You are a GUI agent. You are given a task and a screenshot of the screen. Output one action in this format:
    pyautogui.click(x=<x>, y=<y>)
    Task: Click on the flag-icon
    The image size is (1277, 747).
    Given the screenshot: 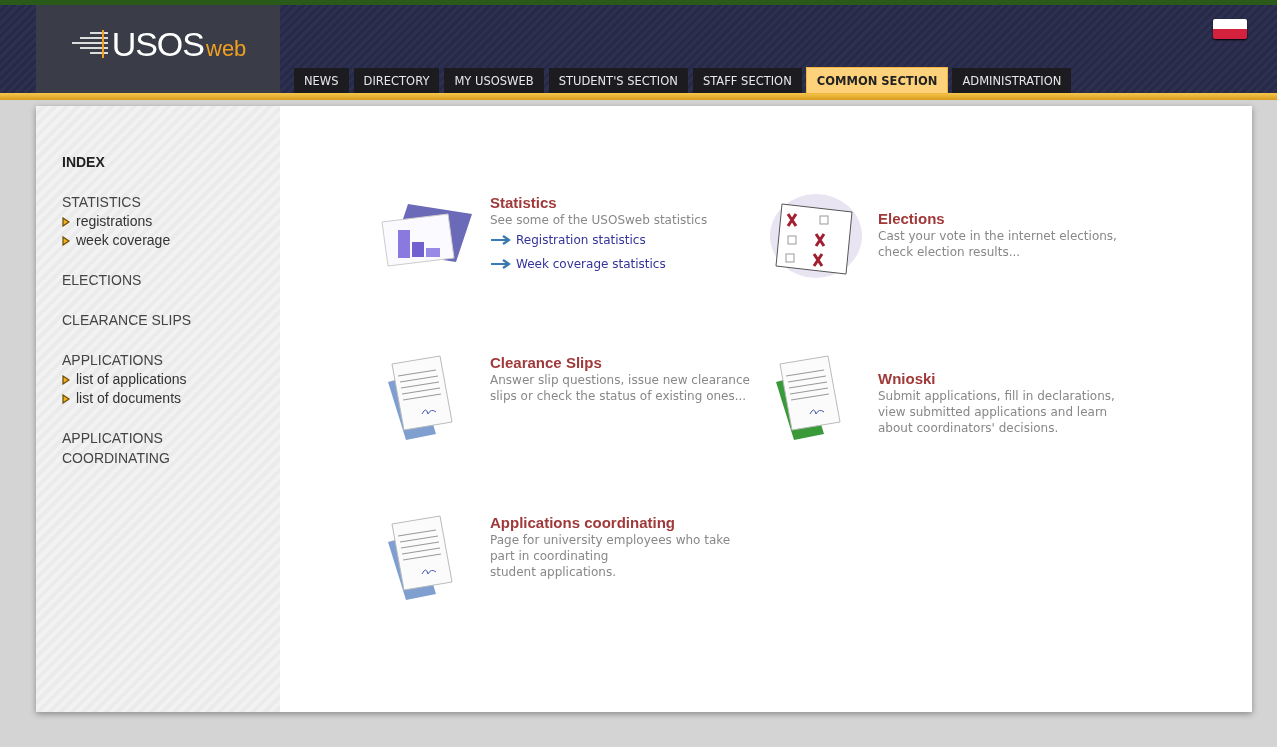 What is the action you would take?
    pyautogui.click(x=1230, y=29)
    